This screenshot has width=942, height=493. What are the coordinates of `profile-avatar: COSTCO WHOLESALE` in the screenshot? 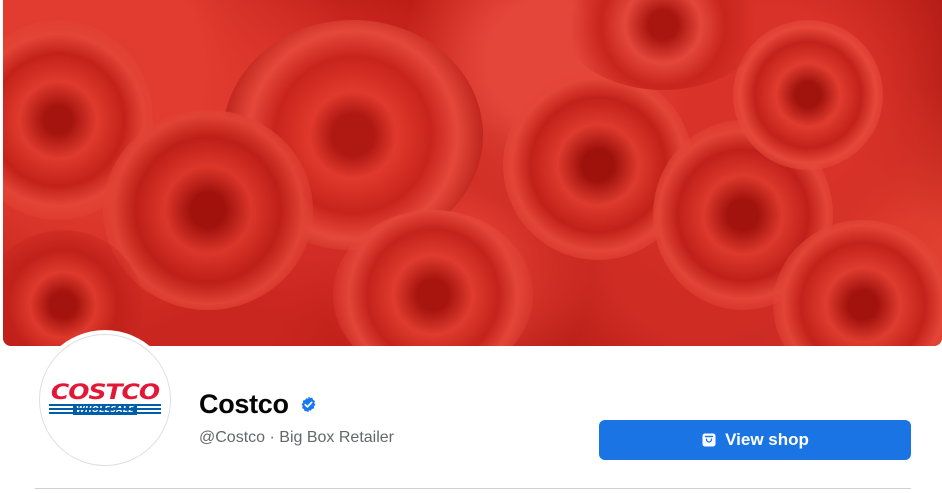 It's located at (105, 400).